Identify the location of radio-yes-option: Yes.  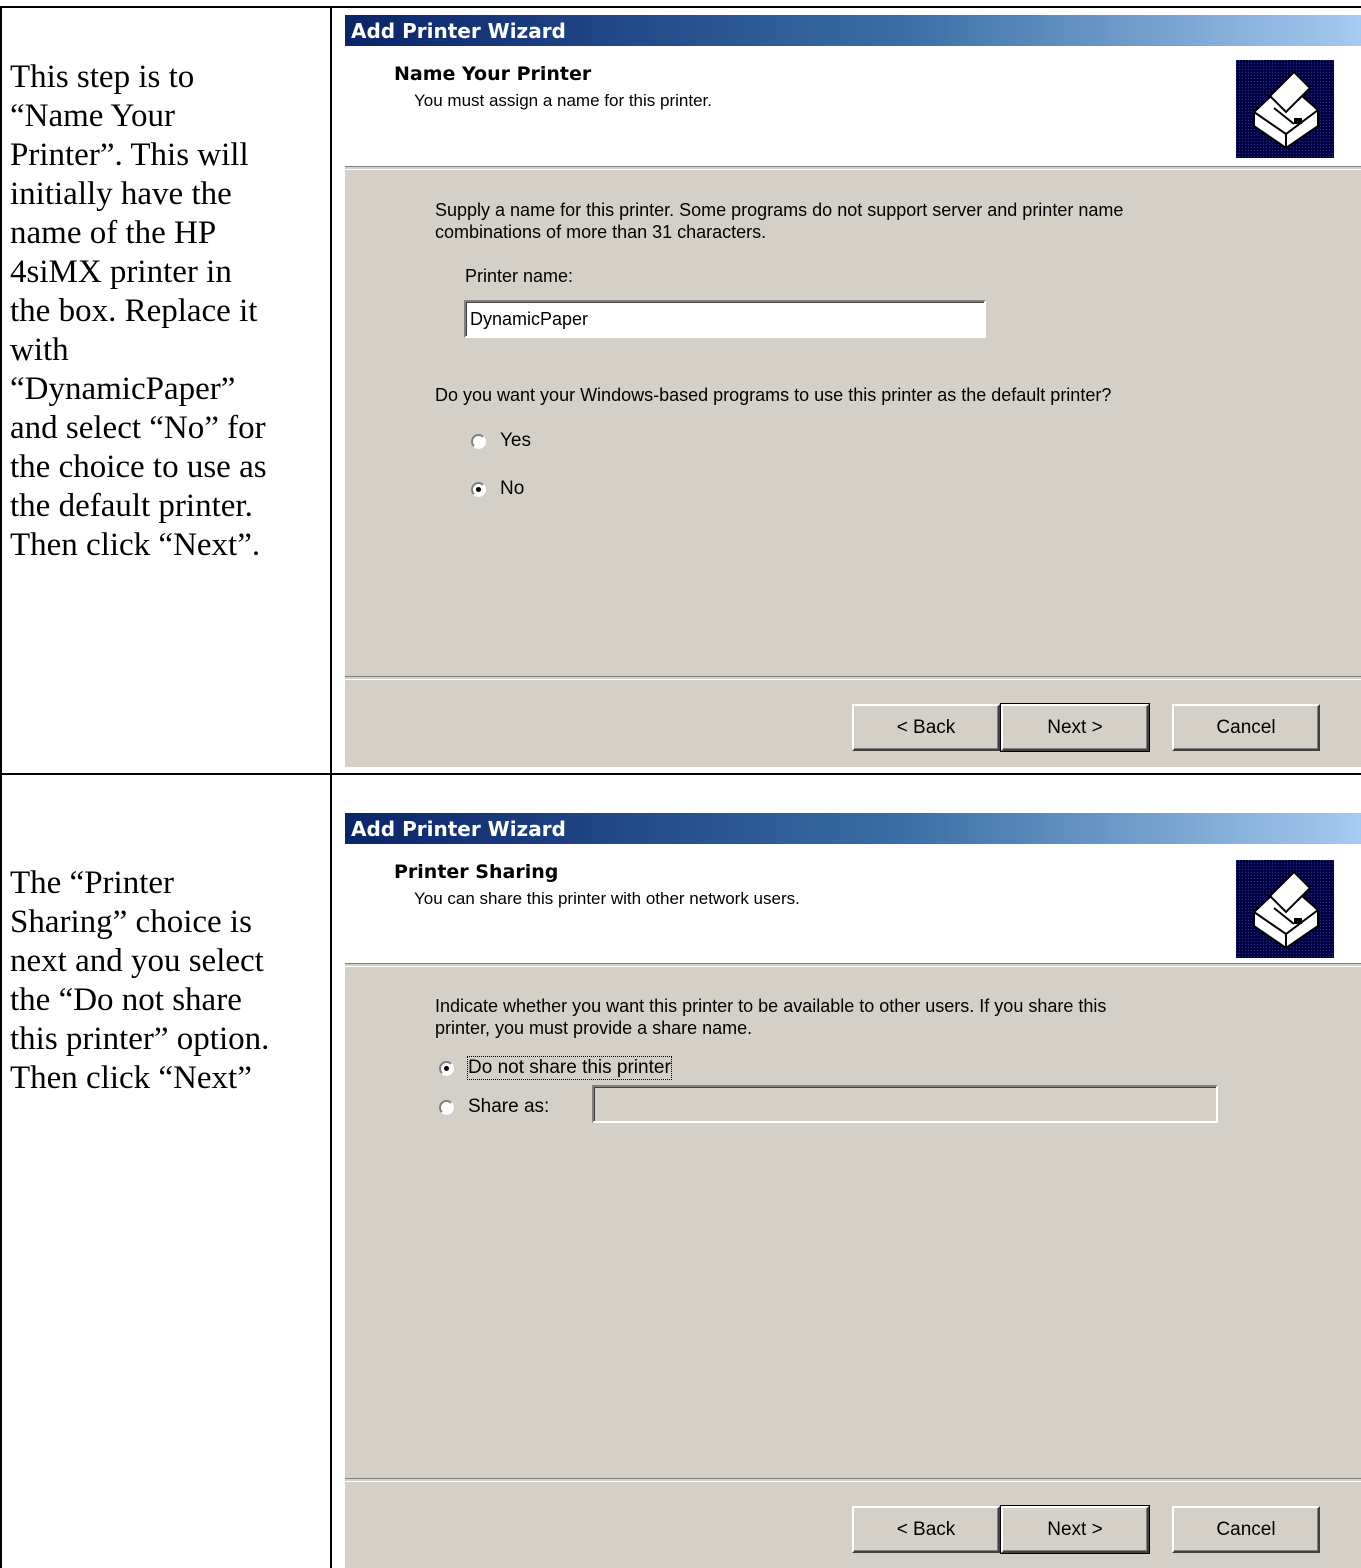
(501, 441).